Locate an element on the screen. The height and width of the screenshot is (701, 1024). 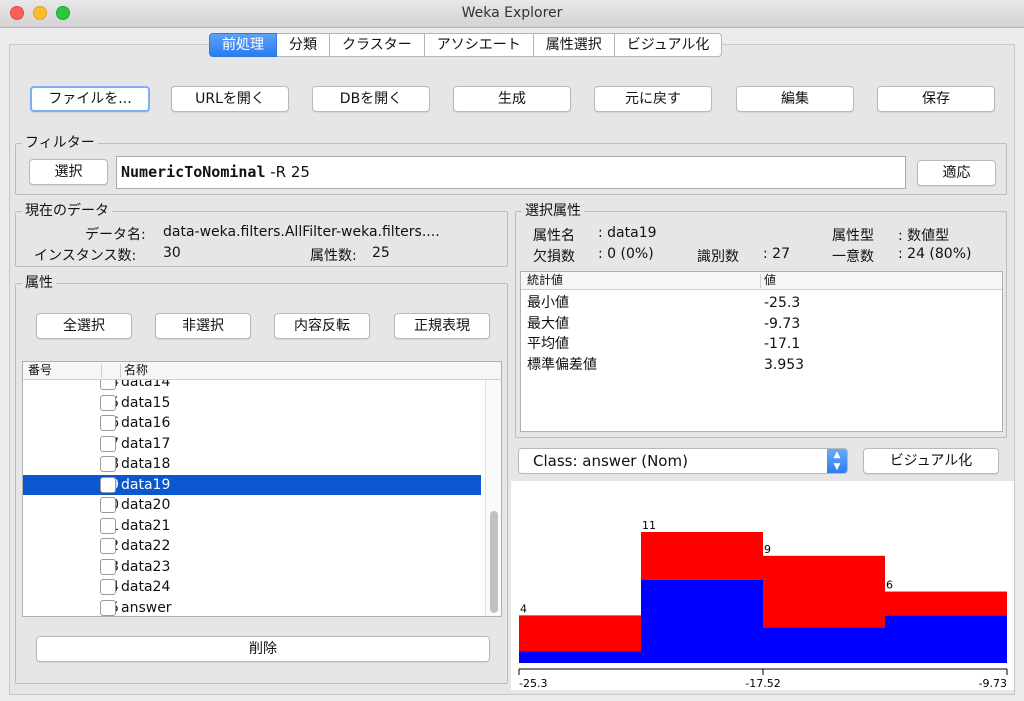
unique-label: 一意数 is located at coordinates (853, 257).